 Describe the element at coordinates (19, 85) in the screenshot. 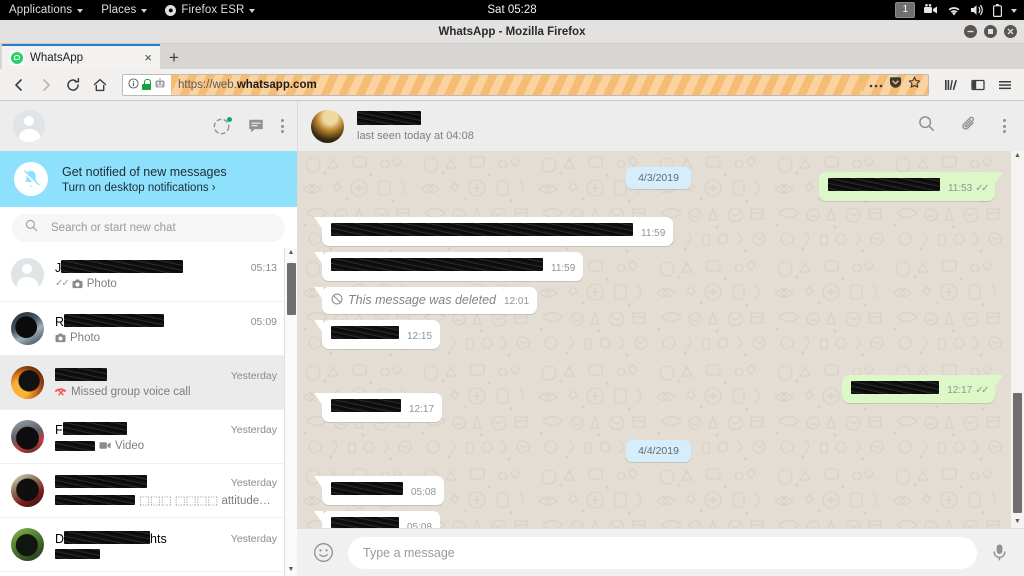

I see `back-button` at that location.